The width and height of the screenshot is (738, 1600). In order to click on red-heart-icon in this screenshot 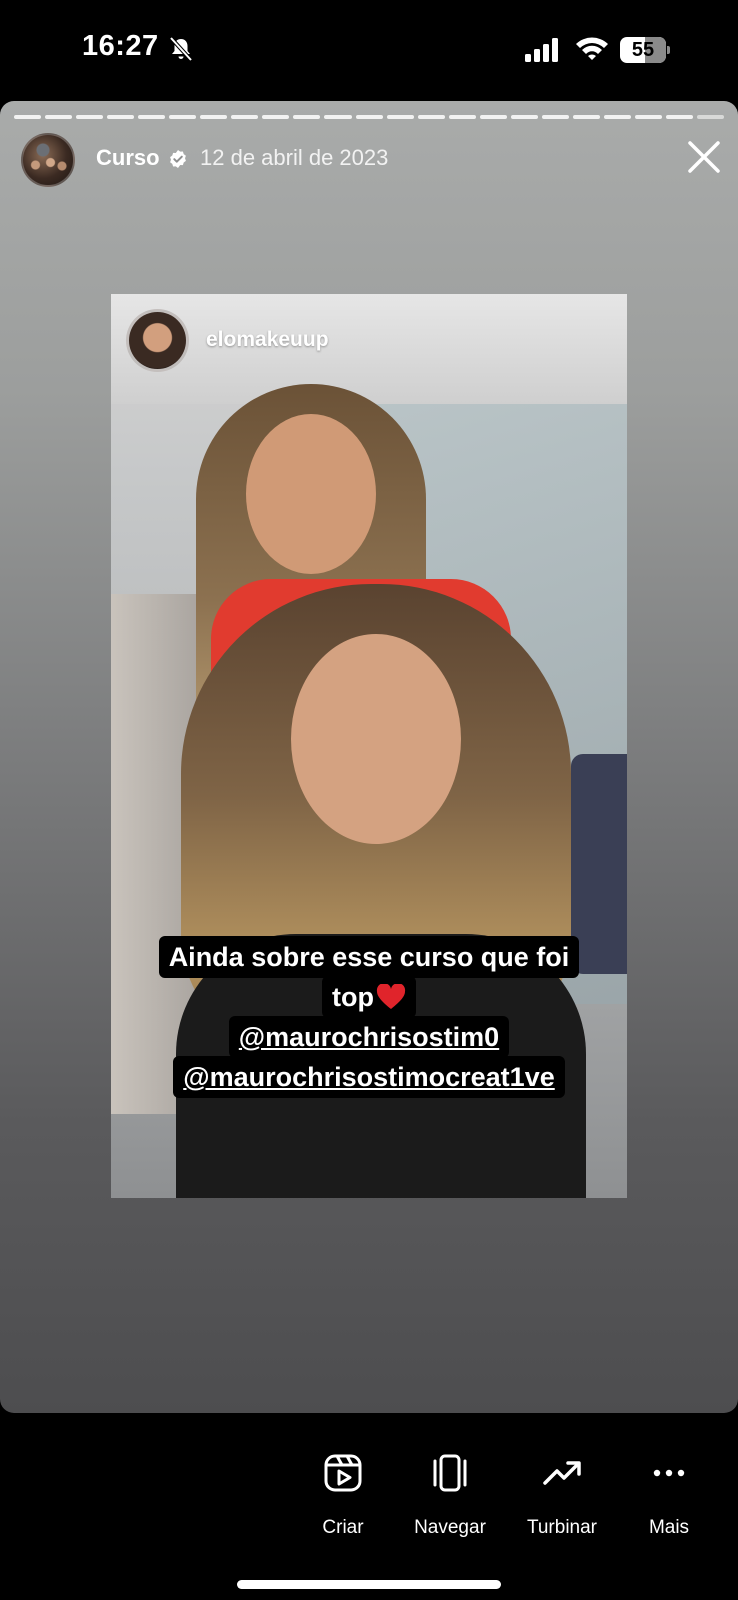, I will do `click(391, 996)`.